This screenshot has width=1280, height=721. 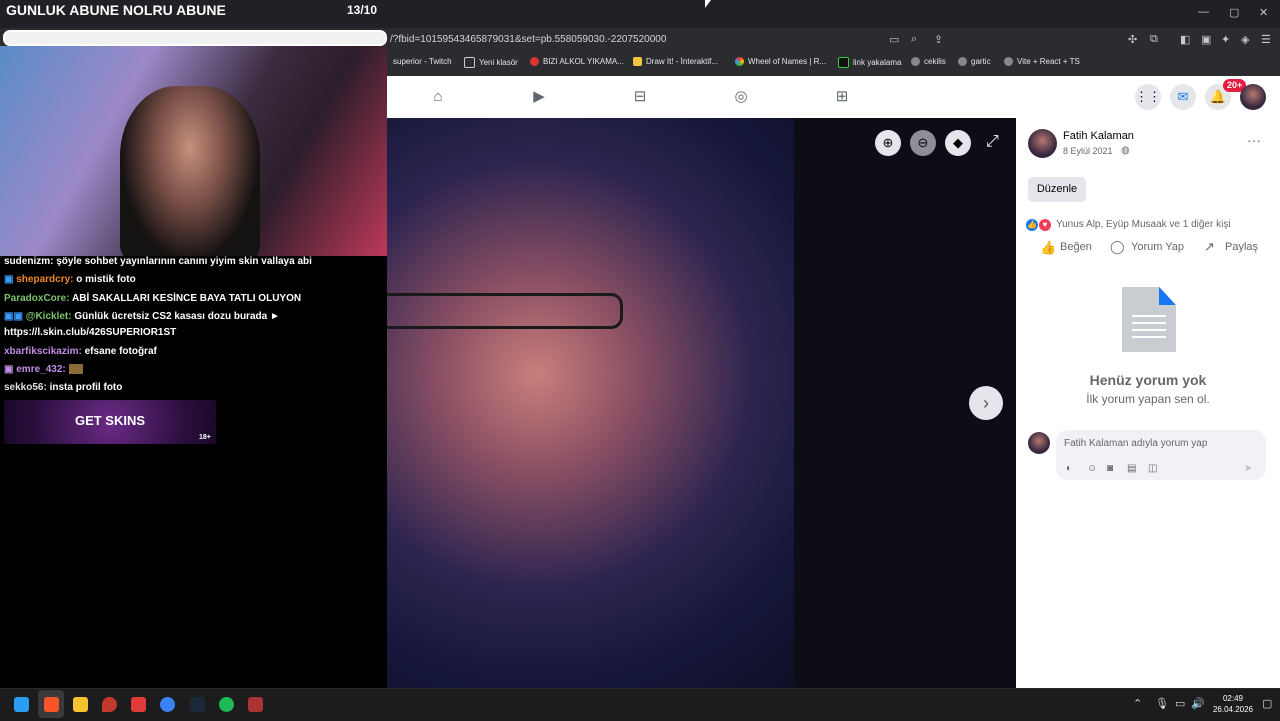 I want to click on comment-icon: ◯, so click(x=1117, y=246).